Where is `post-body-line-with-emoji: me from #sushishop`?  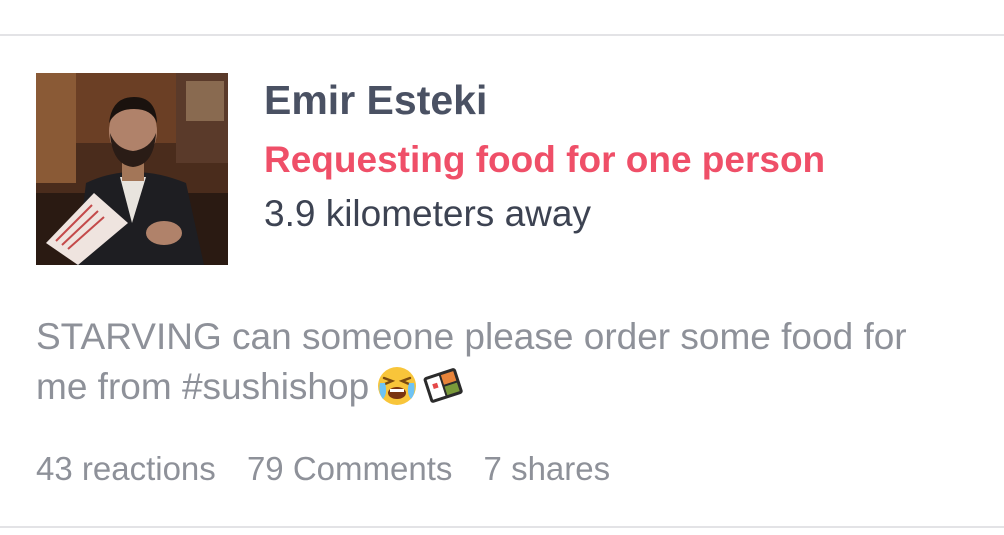
post-body-line-with-emoji: me from #sushishop is located at coordinates (520, 387).